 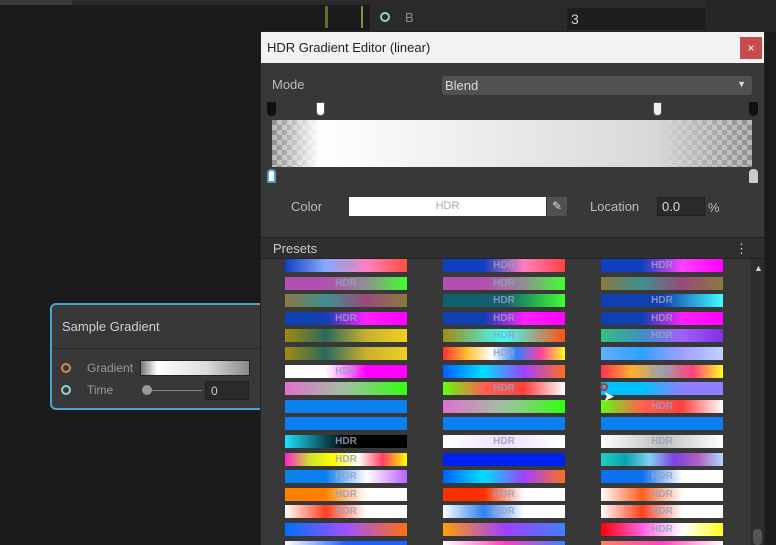 I want to click on time-slider-handle, so click(x=147, y=390).